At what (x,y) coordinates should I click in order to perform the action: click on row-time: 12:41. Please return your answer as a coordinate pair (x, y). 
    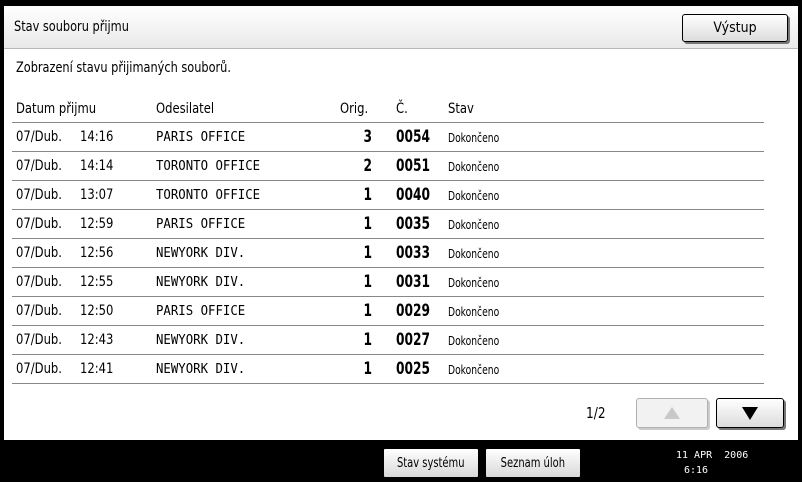
    Looking at the image, I should click on (97, 369).